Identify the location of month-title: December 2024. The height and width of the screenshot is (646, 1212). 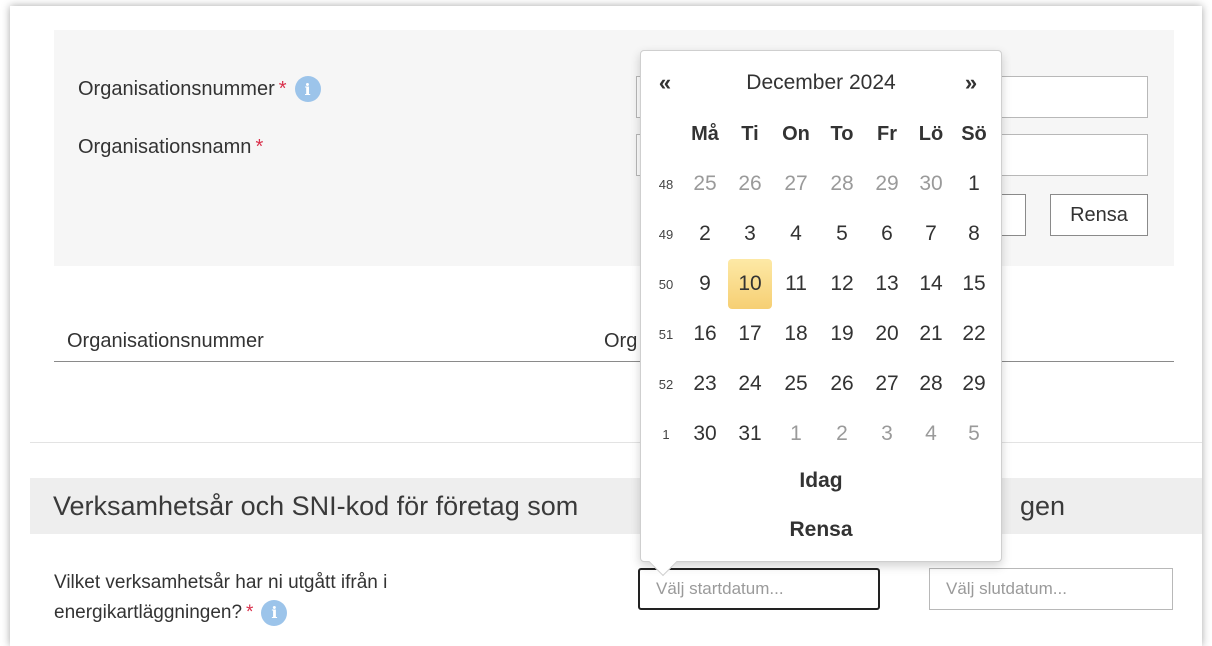
(821, 83).